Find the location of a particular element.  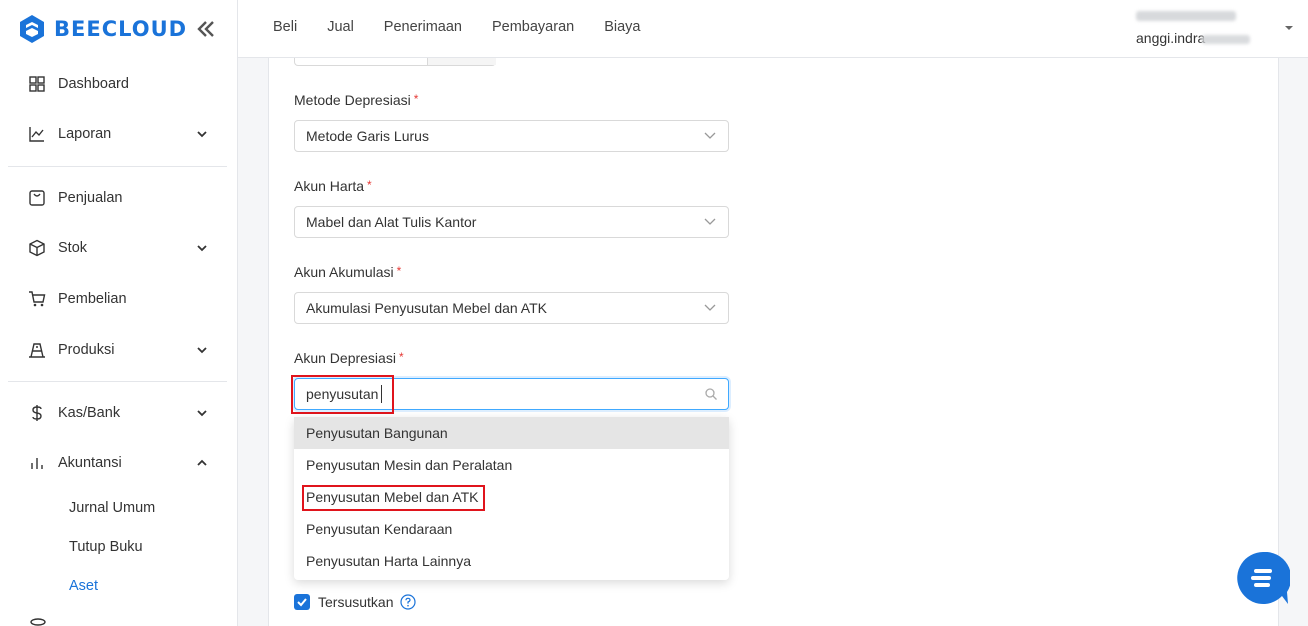

sidebar-item-stok: Stok is located at coordinates (119, 248).